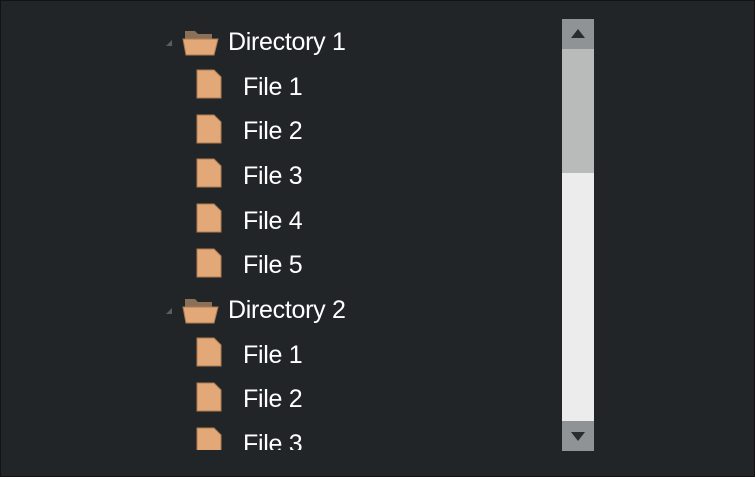  What do you see at coordinates (287, 309) in the screenshot?
I see `tree-item-label: Directory 2` at bounding box center [287, 309].